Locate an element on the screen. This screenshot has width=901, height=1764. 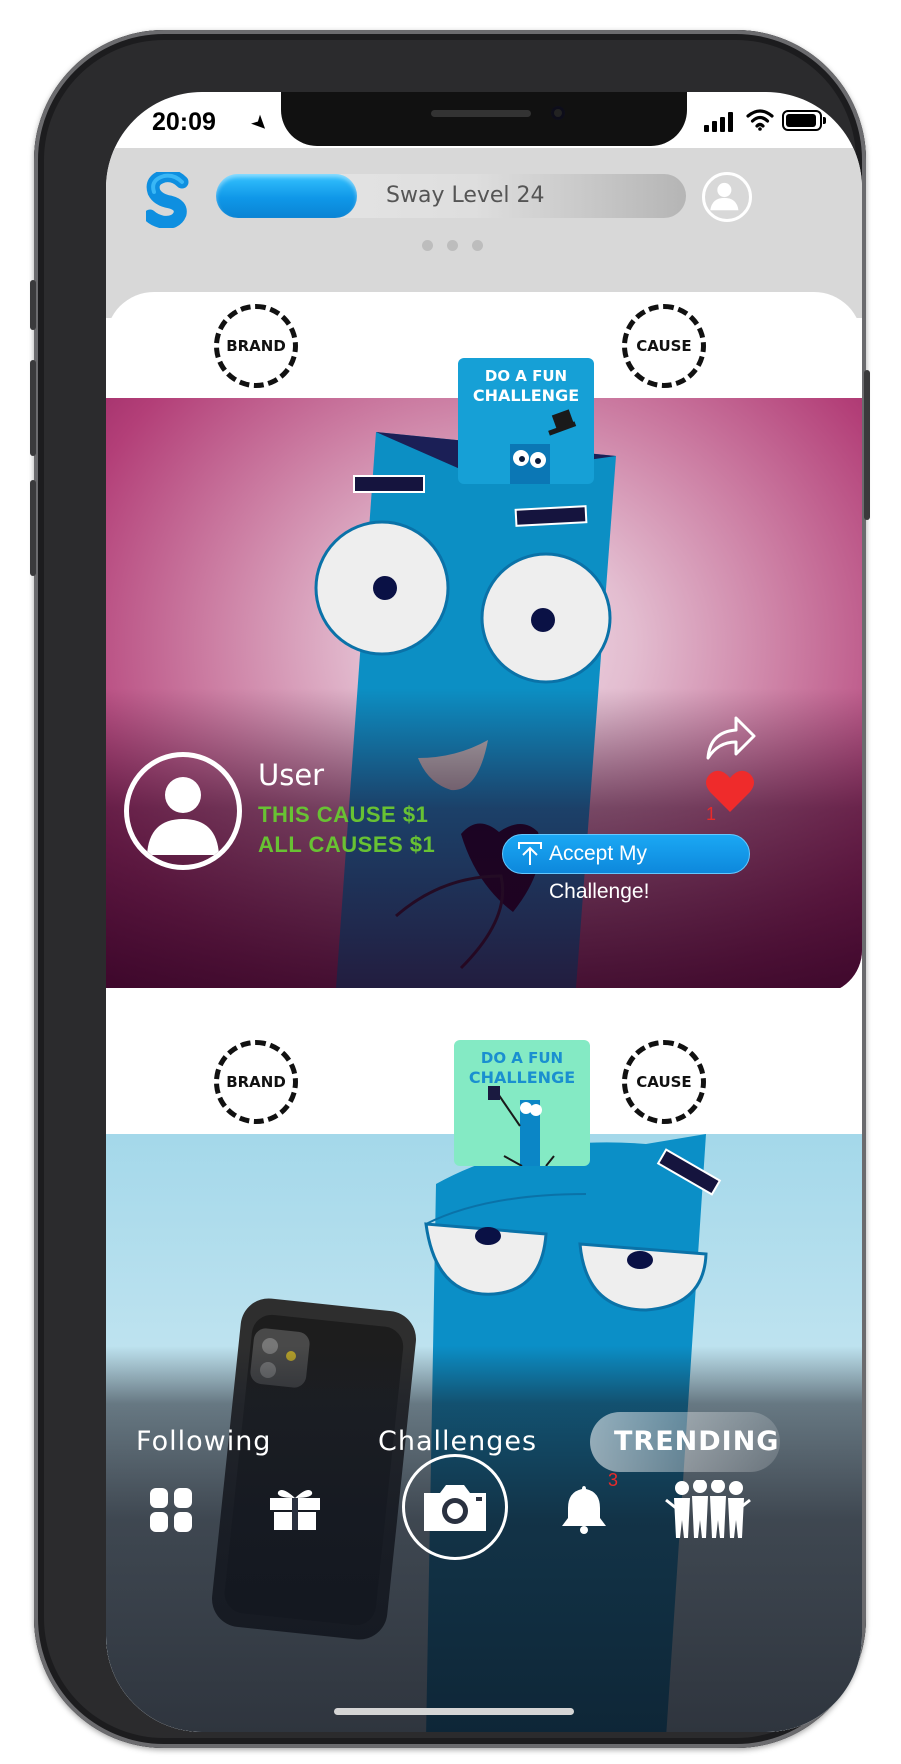
status-time: 20:09 is located at coordinates (184, 122).